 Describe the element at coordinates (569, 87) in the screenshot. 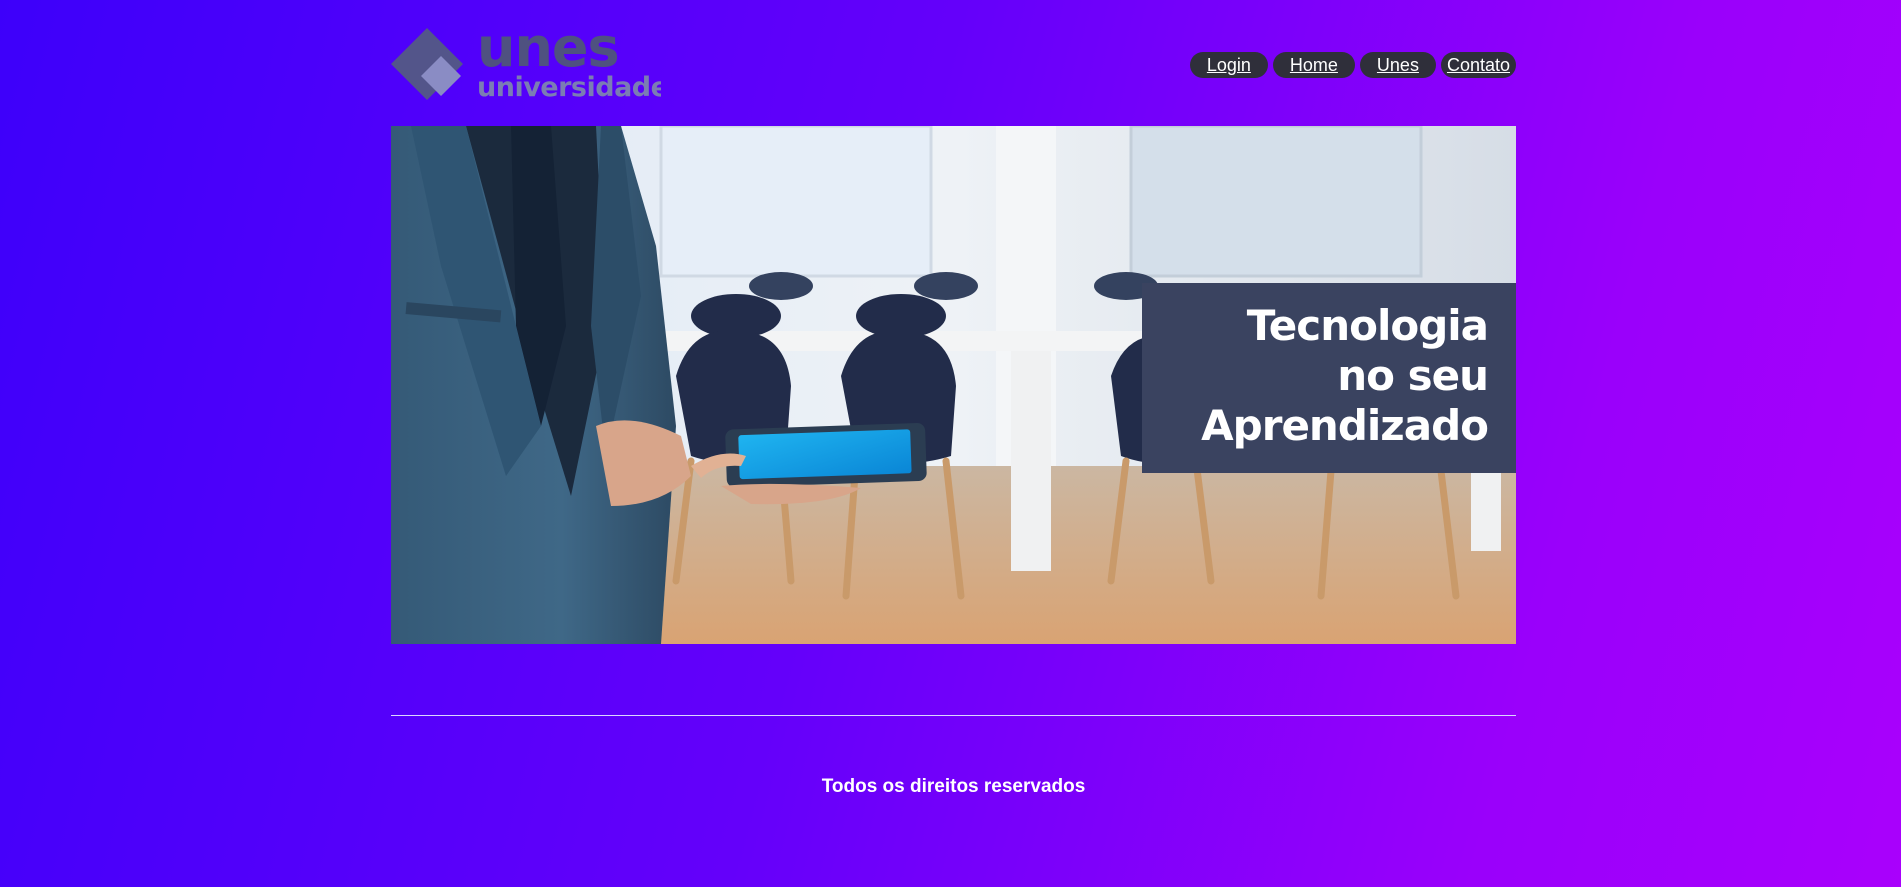

I see `logo-subtitle: universidade` at that location.